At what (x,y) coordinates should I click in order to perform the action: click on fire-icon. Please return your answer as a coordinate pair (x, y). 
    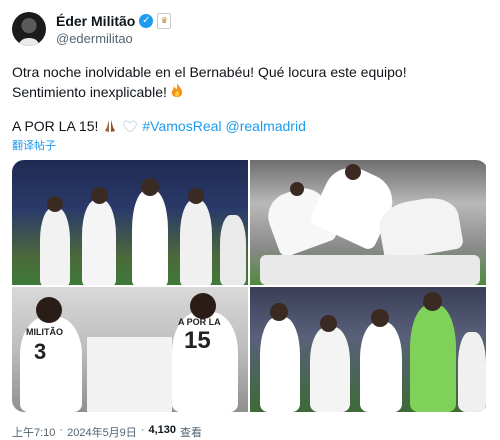
    Looking at the image, I should click on (177, 90).